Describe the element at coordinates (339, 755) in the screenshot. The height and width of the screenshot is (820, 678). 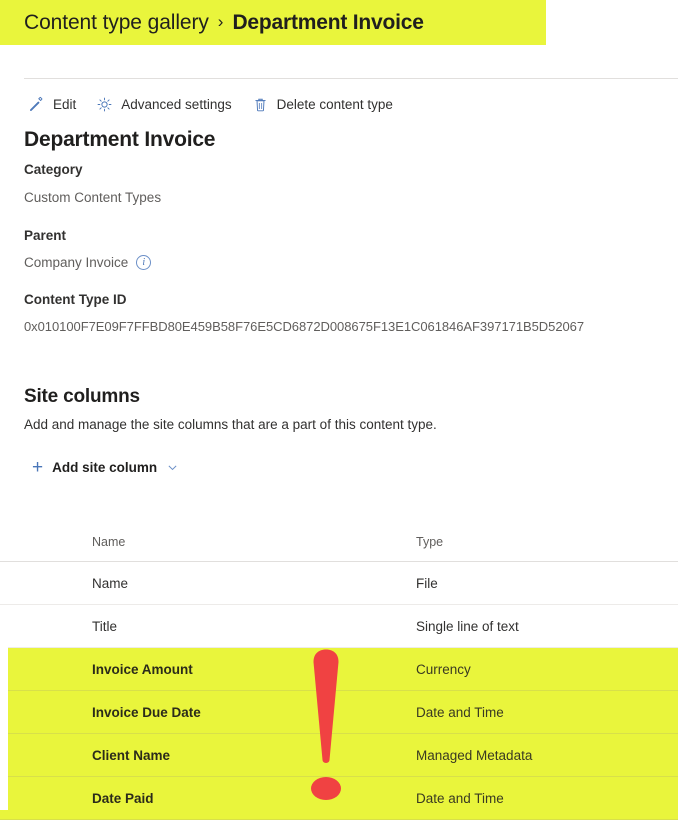
I see `table-row: Client Name Managed Metadata` at that location.